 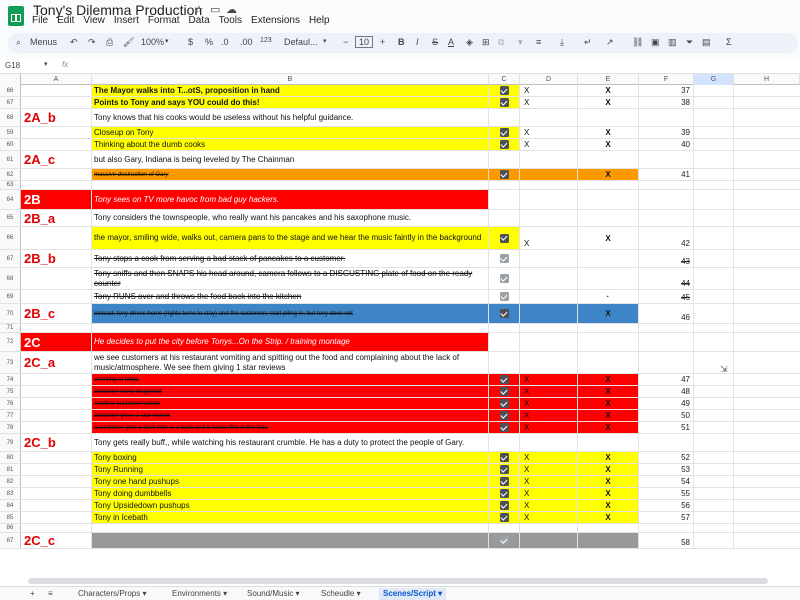 What do you see at coordinates (10, 379) in the screenshot?
I see `row-number: 74` at bounding box center [10, 379].